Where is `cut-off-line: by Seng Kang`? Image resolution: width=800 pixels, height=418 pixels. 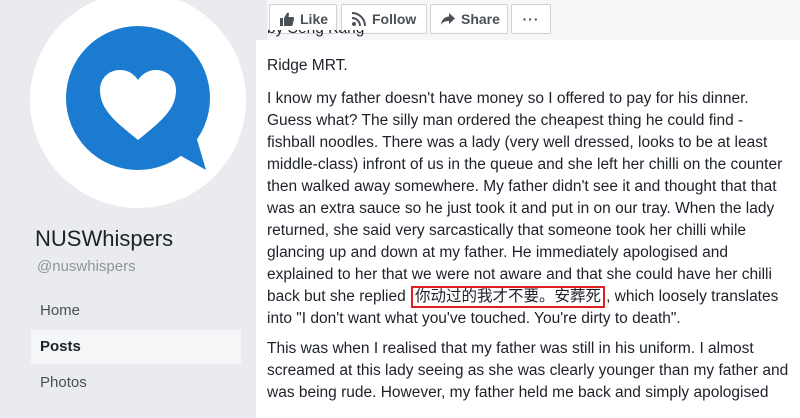 cut-off-line: by Seng Kang is located at coordinates (315, 35).